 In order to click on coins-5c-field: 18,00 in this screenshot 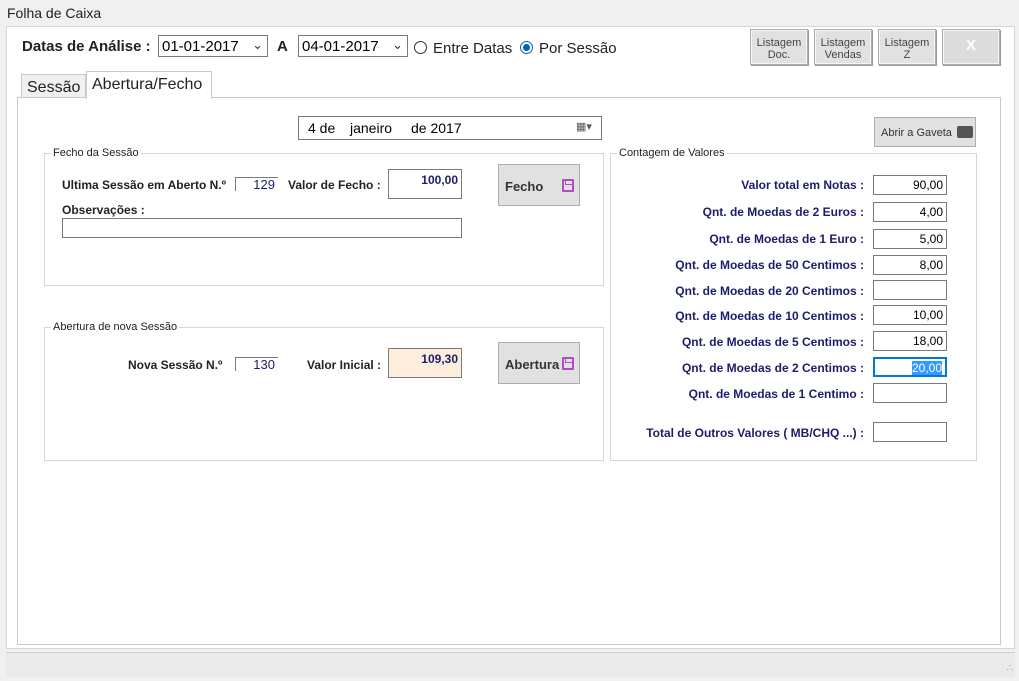, I will do `click(910, 341)`.